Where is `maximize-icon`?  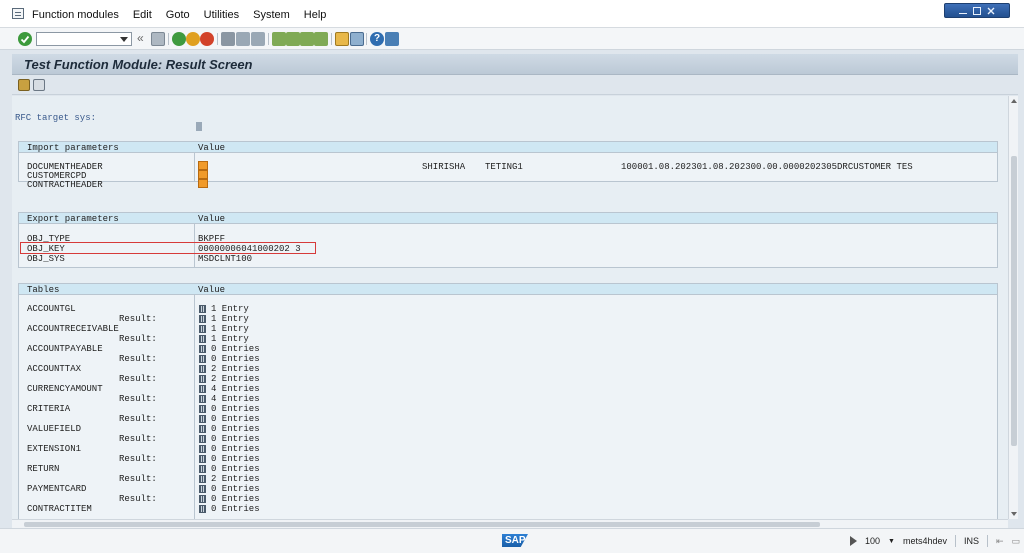
maximize-icon is located at coordinates (977, 10).